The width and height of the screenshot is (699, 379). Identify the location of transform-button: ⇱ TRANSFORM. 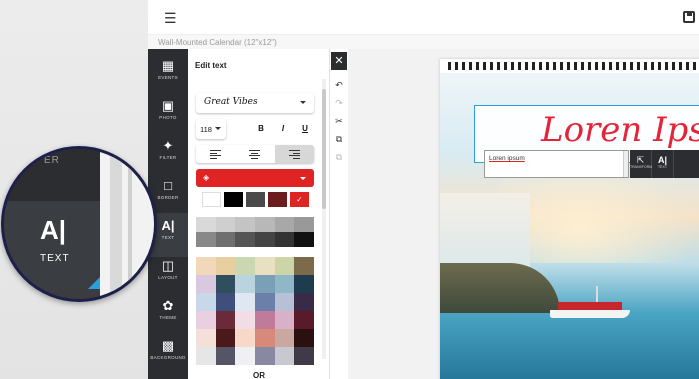
(641, 164).